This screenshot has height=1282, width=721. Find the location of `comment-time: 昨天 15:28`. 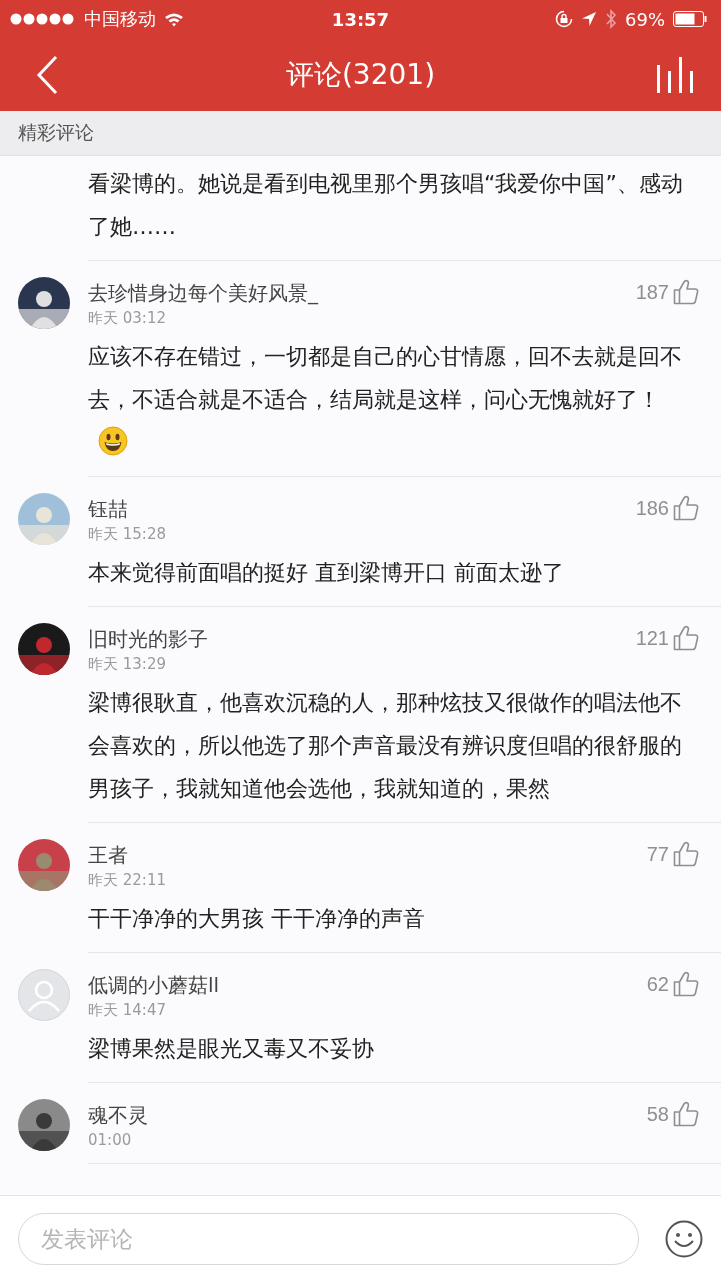

comment-time: 昨天 15:28 is located at coordinates (127, 534).